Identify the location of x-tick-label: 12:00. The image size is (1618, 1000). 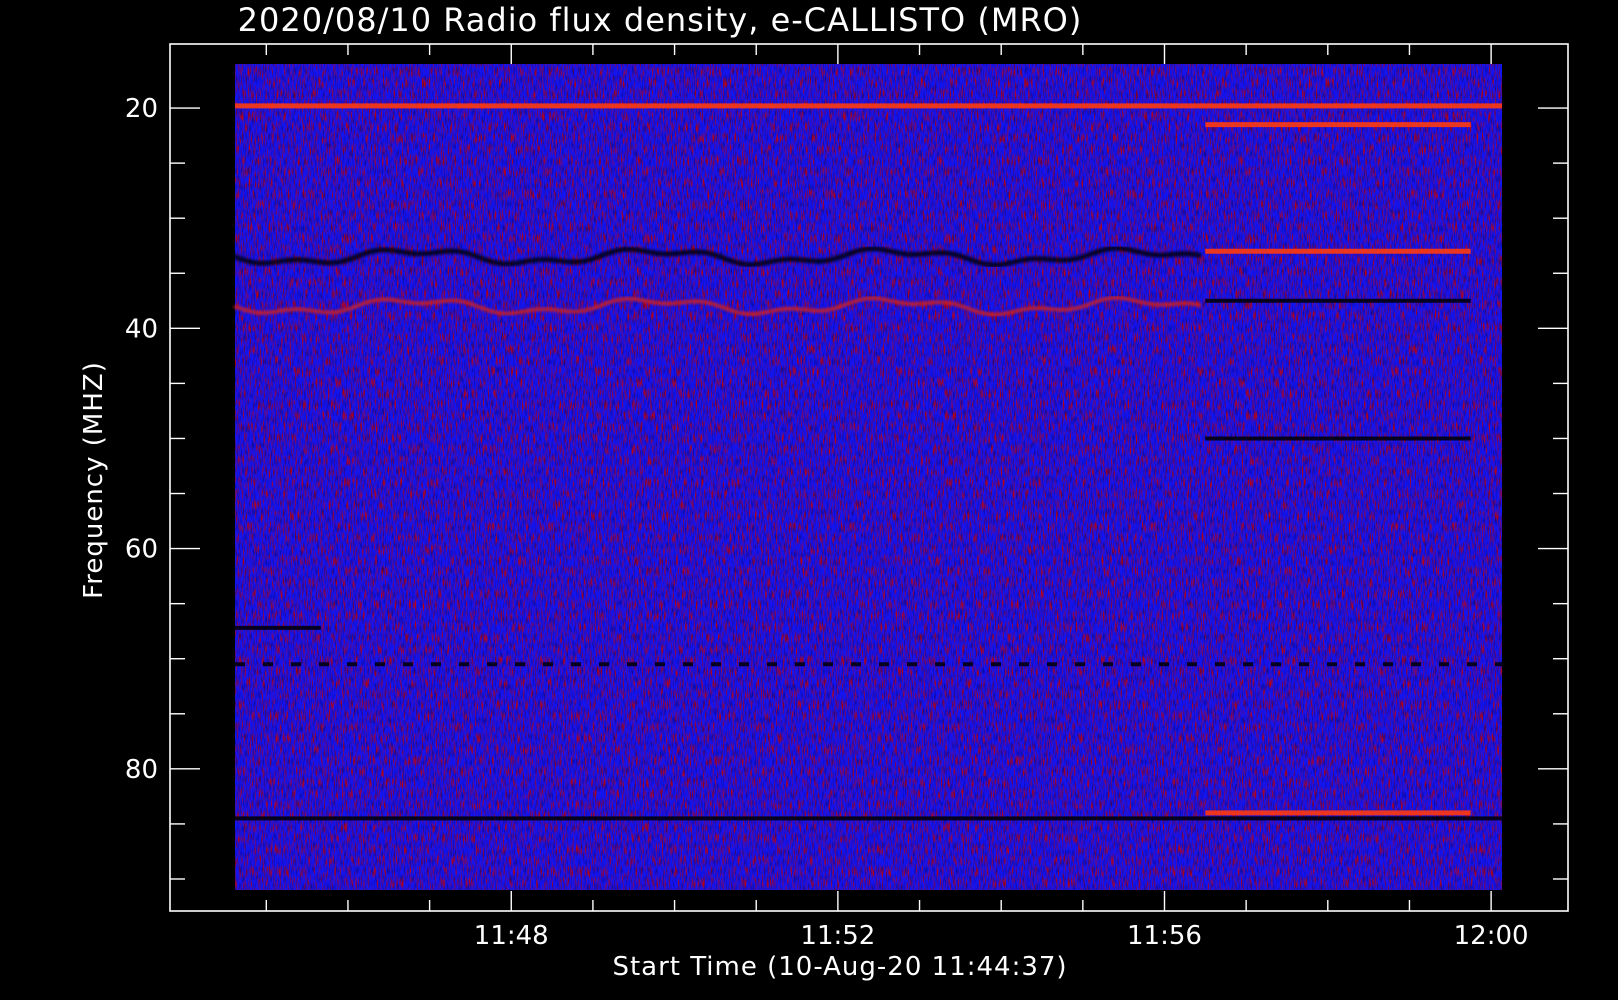
(1491, 936).